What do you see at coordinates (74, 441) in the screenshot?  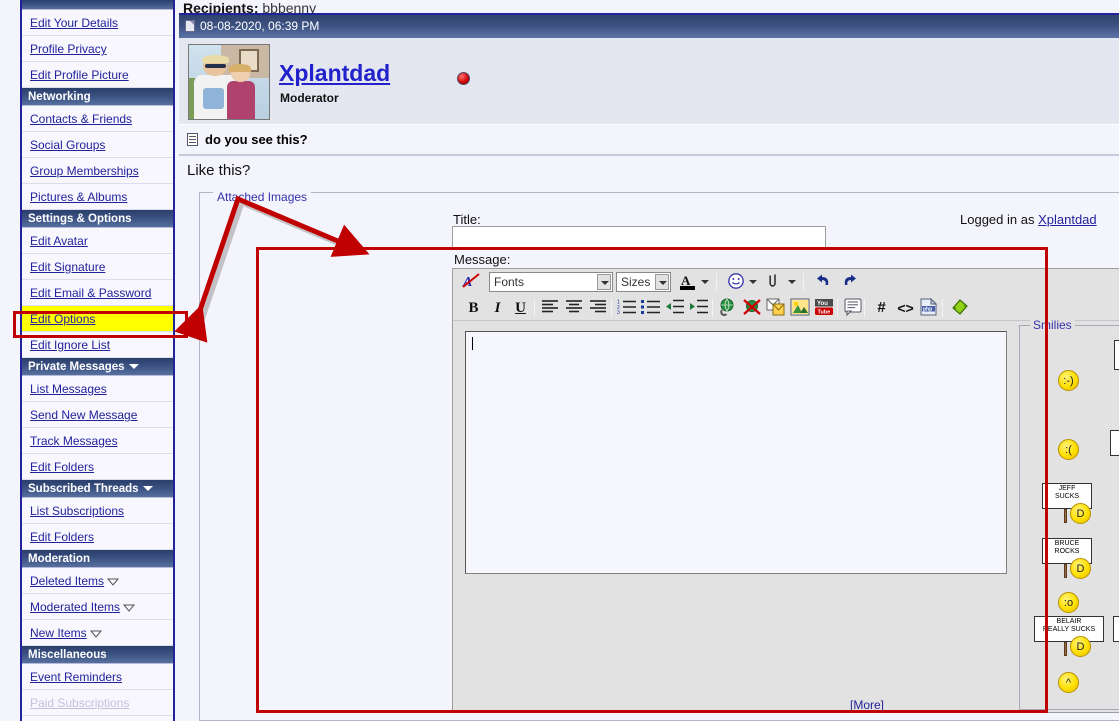 I see `sidebar-link-label: Track Messages` at bounding box center [74, 441].